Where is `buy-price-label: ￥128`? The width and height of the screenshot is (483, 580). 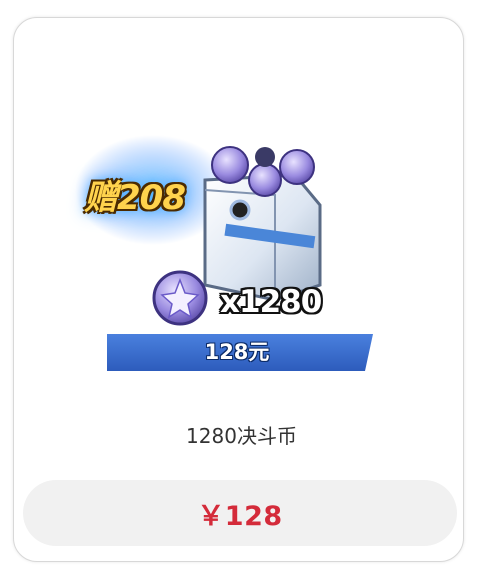
buy-price-label: ￥128 is located at coordinates (240, 516).